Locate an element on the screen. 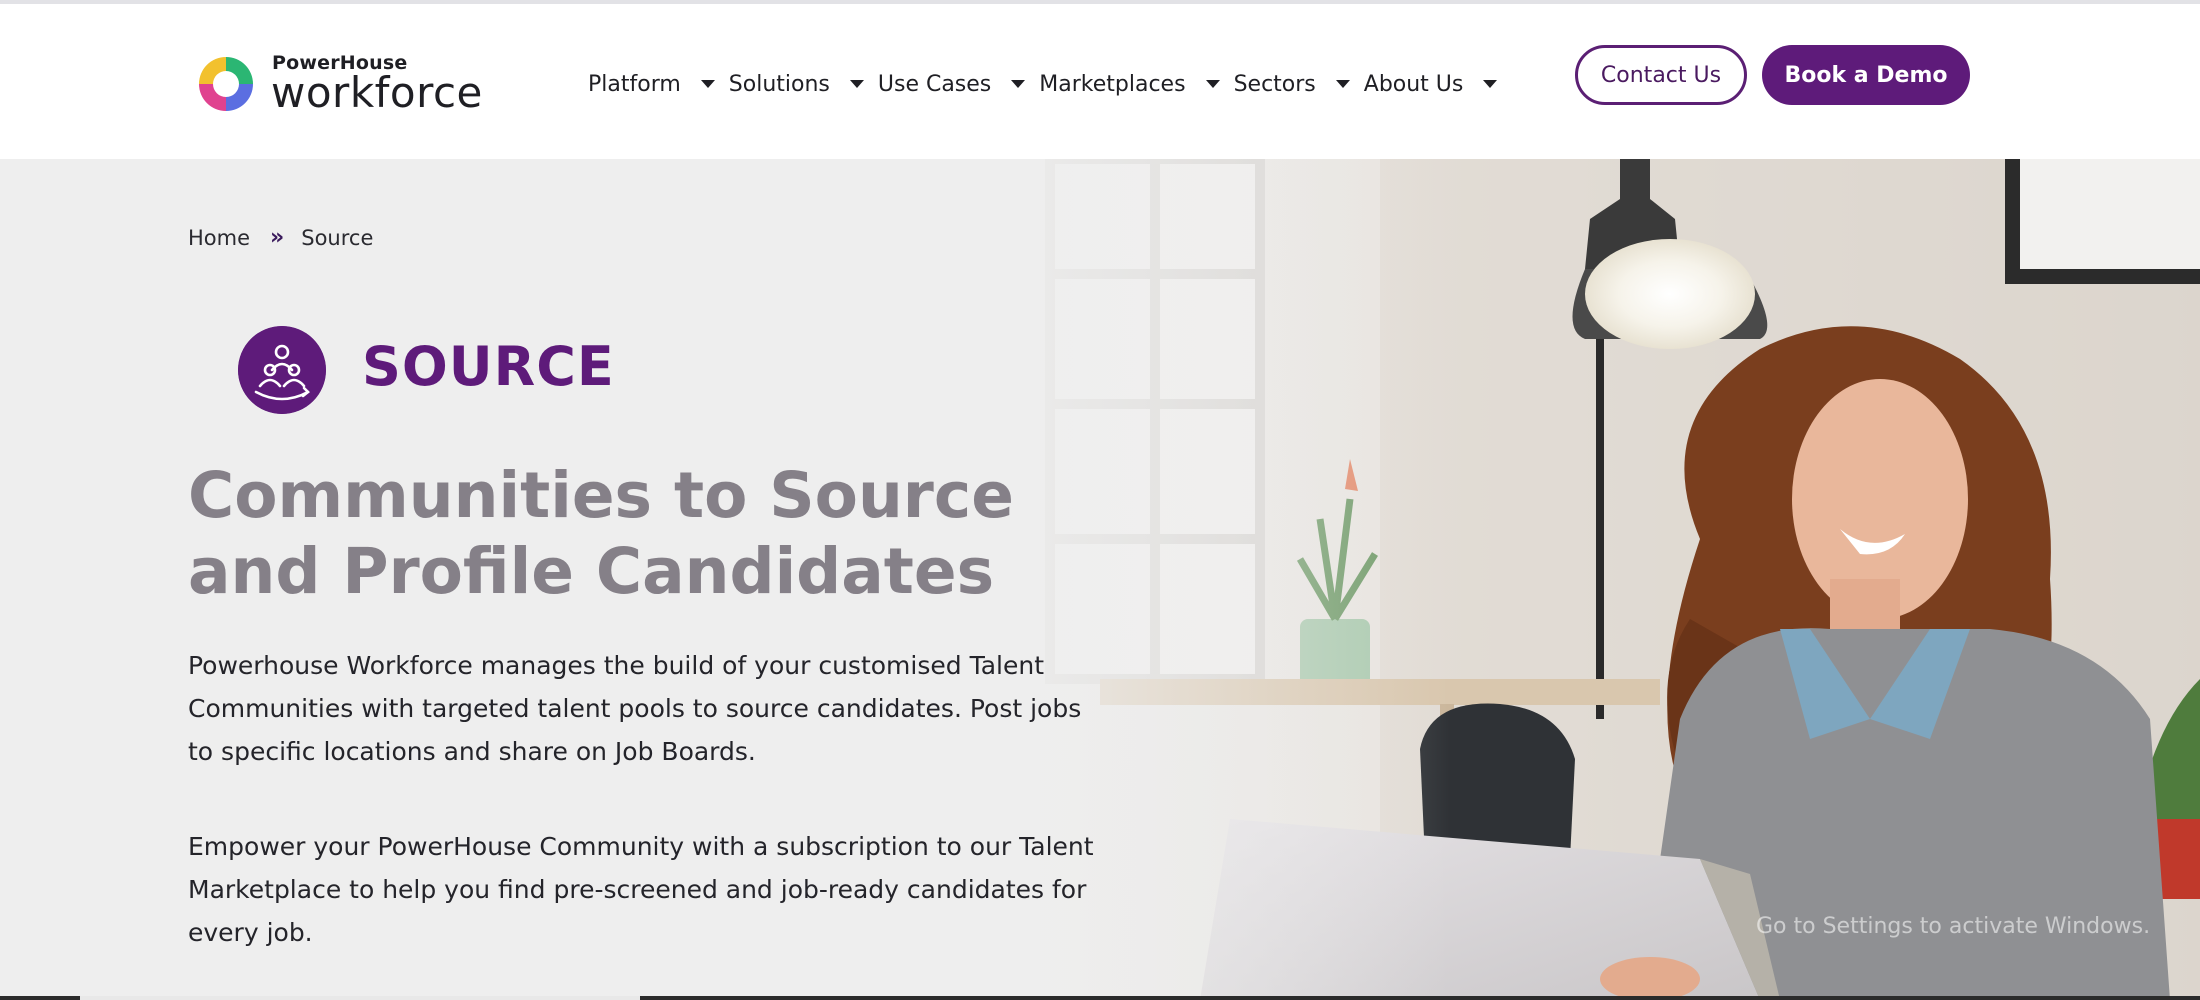 This screenshot has width=2200, height=1000. windows-activation-watermark: Go to Settings to activate Windows. is located at coordinates (1953, 926).